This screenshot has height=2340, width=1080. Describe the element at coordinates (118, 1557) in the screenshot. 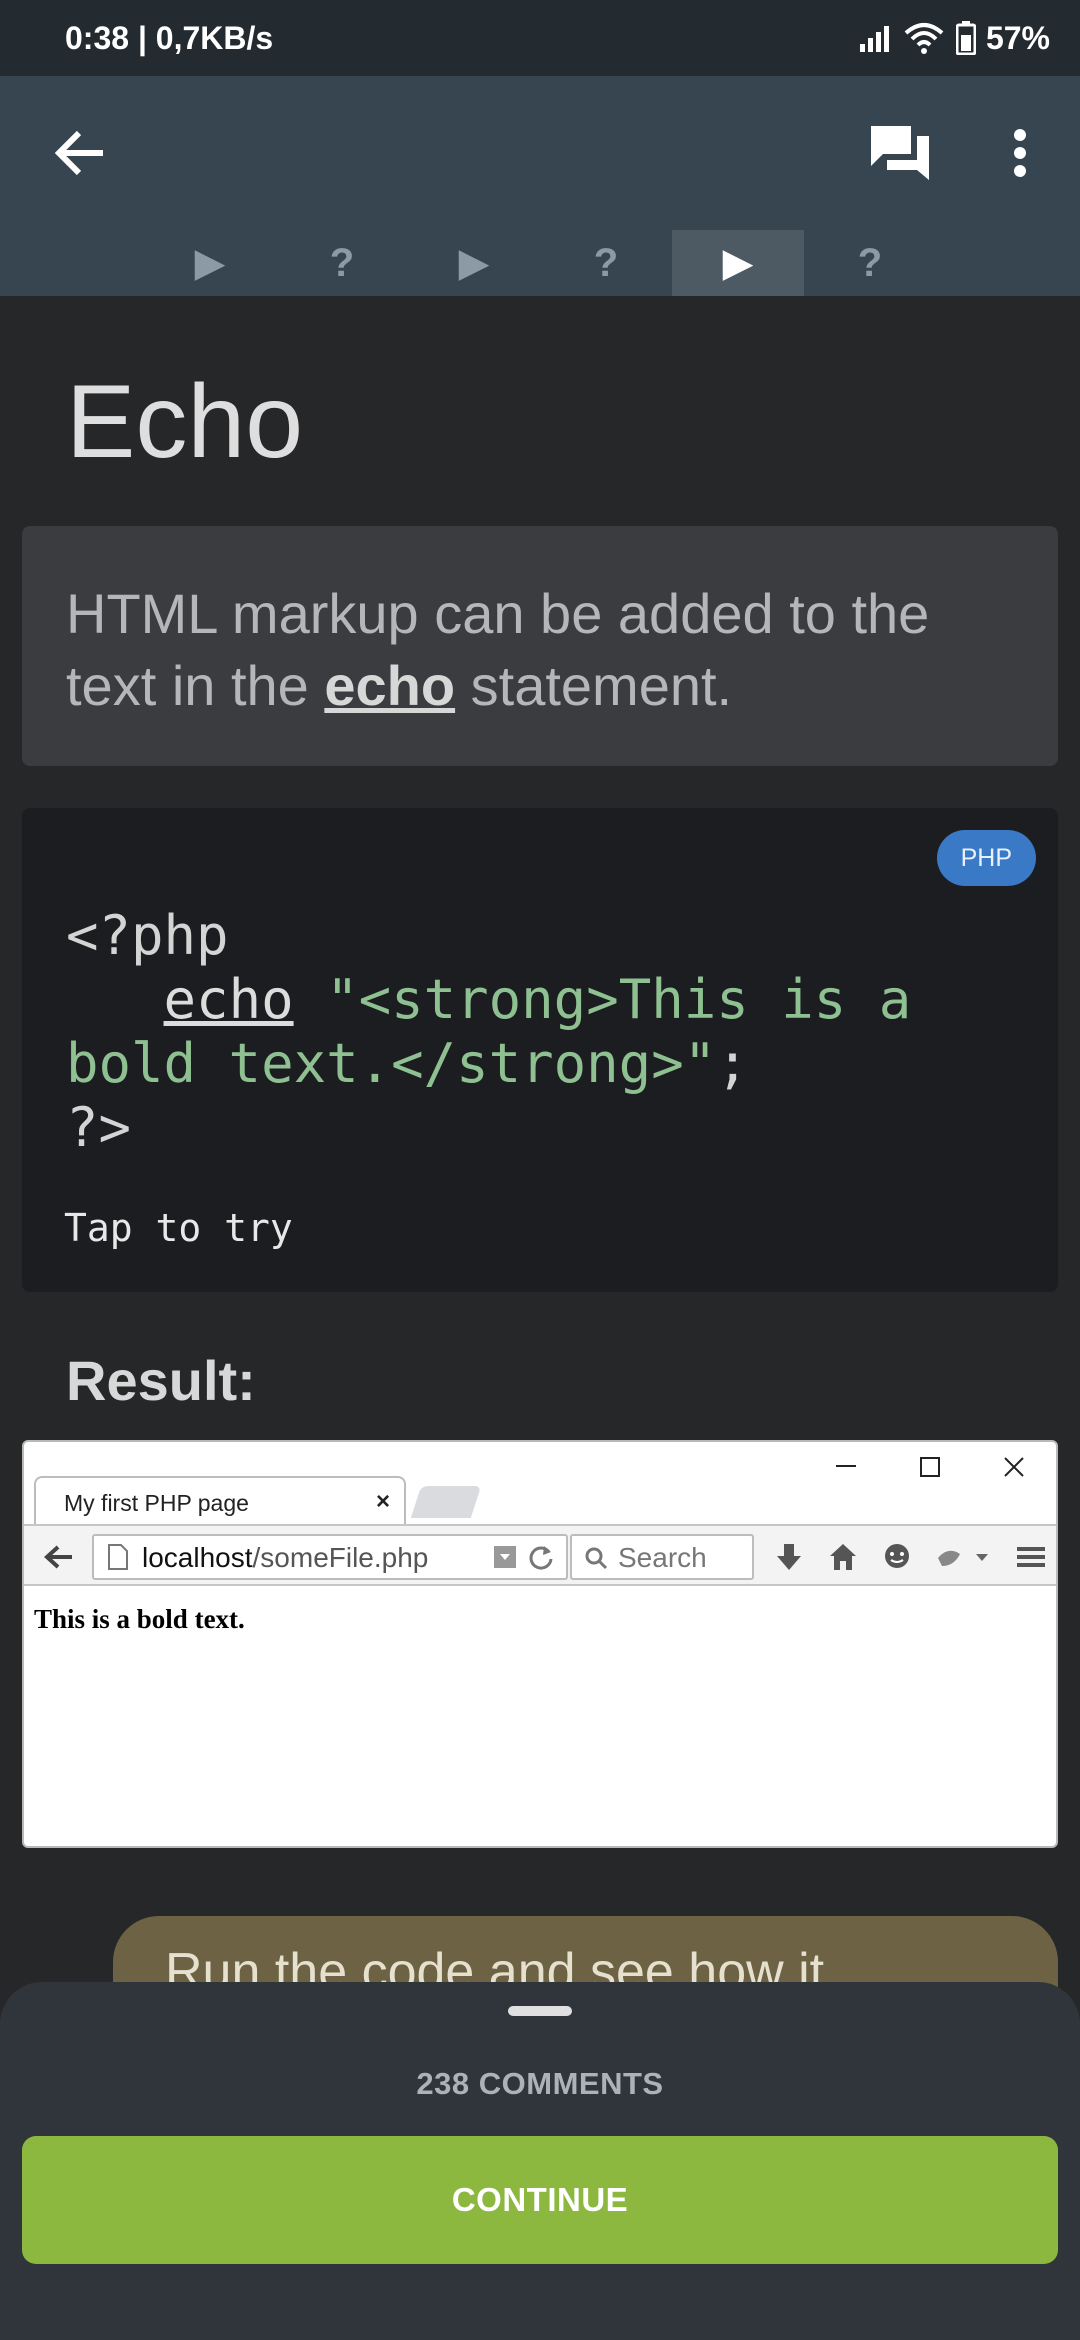

I see `page-icon` at that location.